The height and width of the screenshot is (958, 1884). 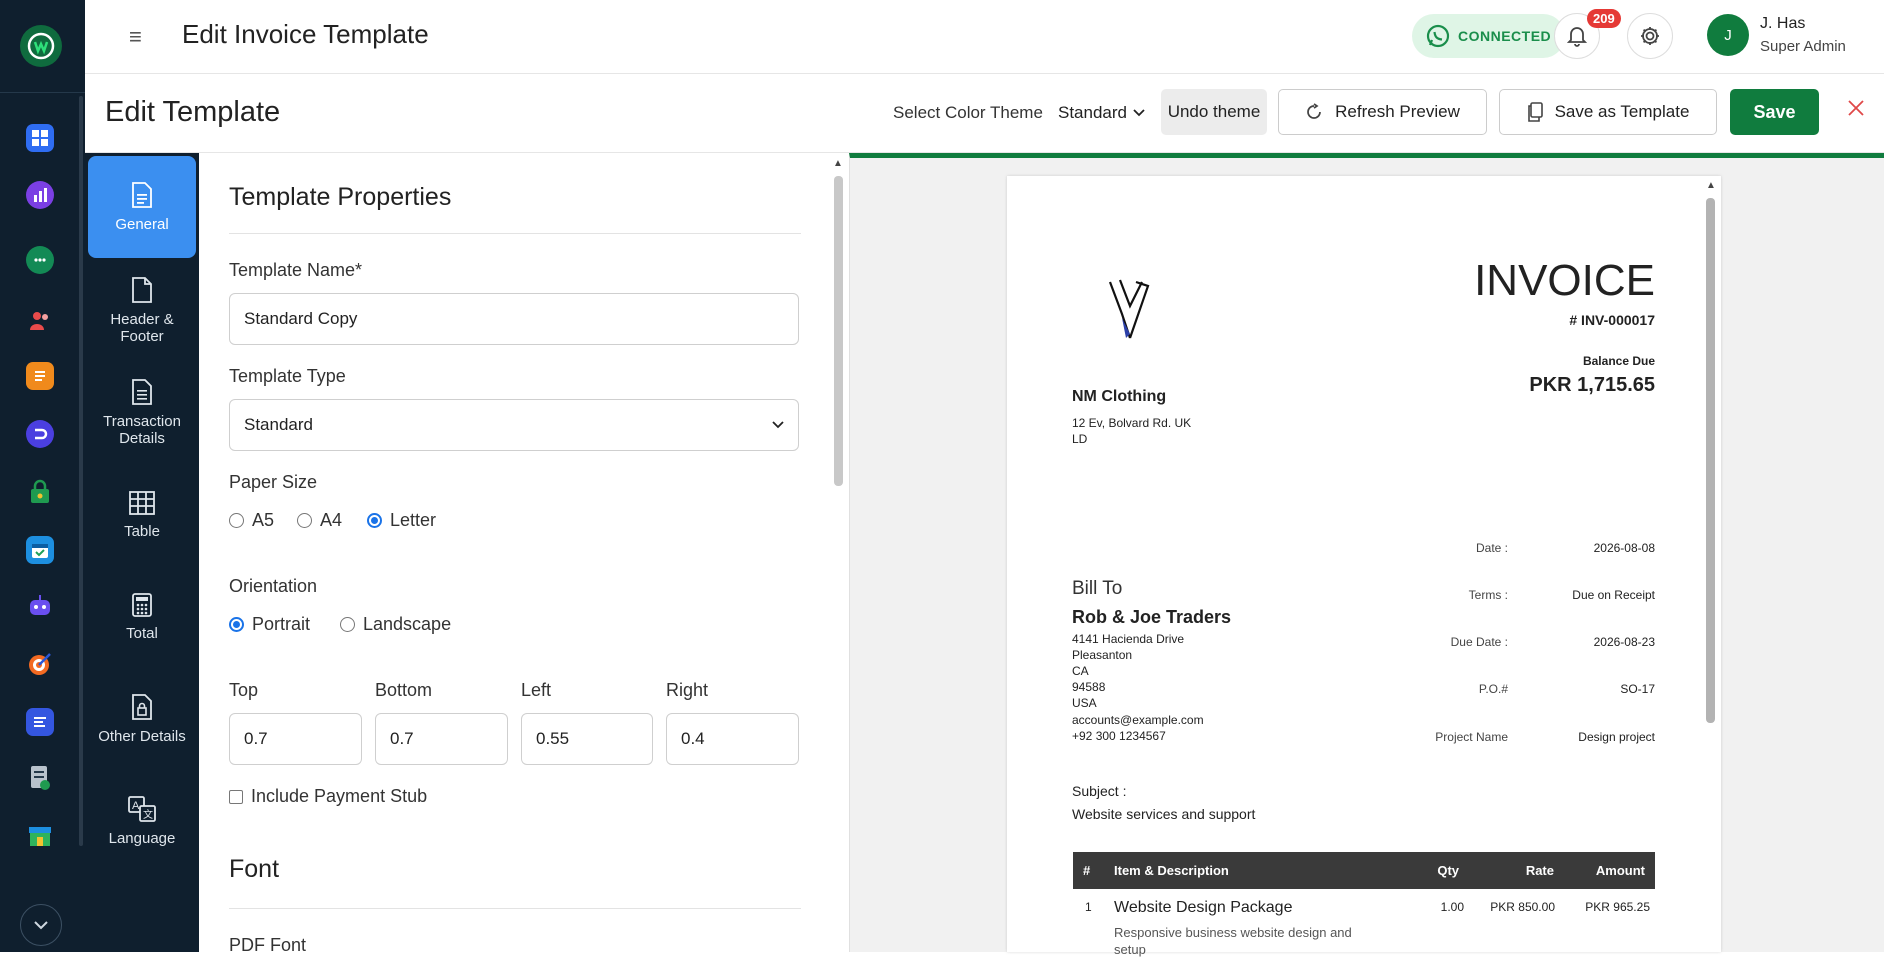 I want to click on customer-address-line: 4141 Hacienda Drive, so click(x=1128, y=639).